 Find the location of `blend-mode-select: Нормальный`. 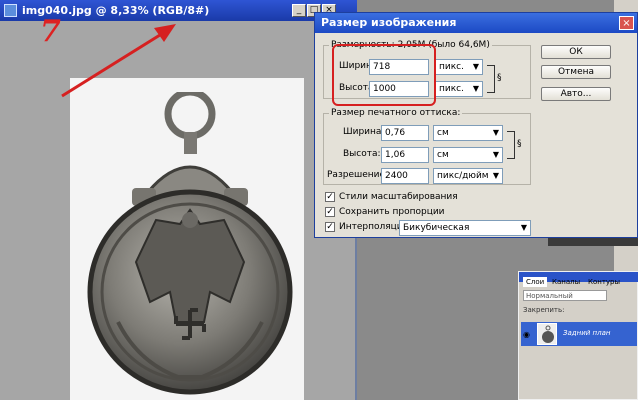

blend-mode-select: Нормальный is located at coordinates (565, 295).